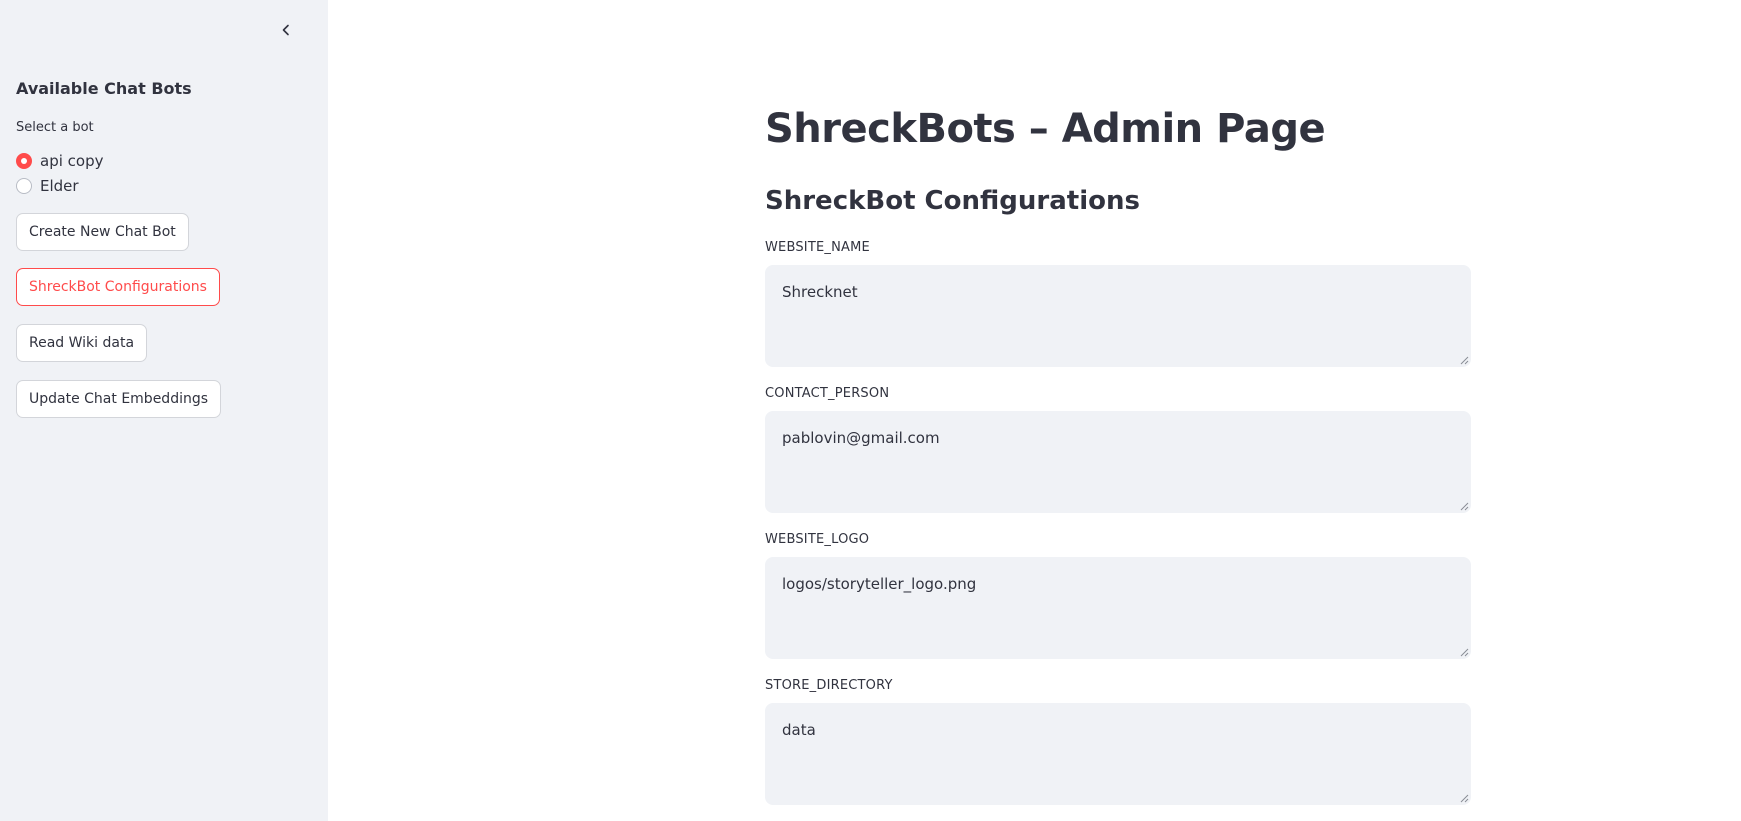 This screenshot has width=1741, height=821. I want to click on website-logo-input: logos/storyteller_logo.png, so click(1118, 608).